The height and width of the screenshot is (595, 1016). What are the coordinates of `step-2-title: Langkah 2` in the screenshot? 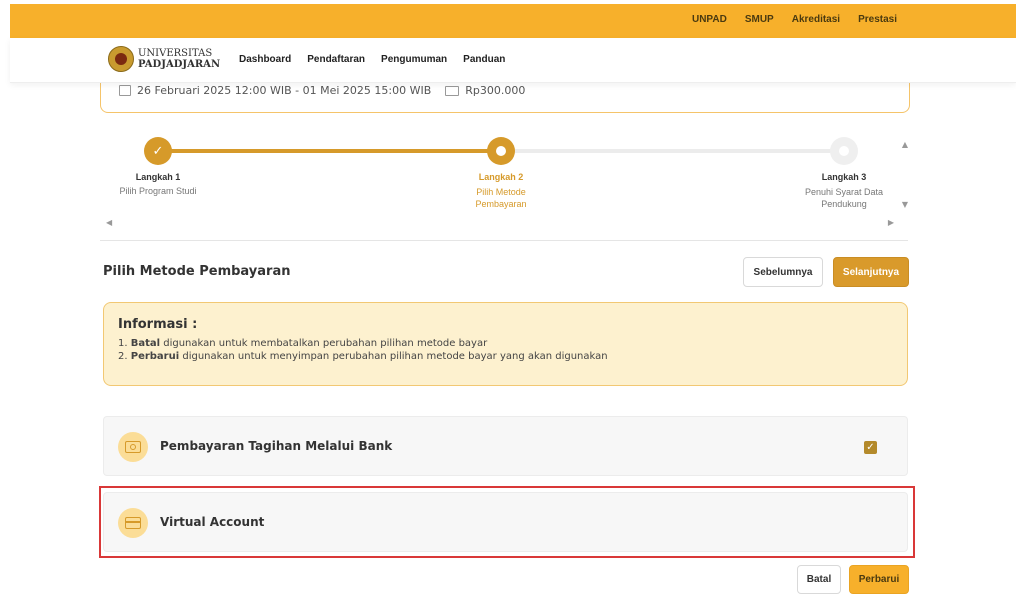 It's located at (501, 177).